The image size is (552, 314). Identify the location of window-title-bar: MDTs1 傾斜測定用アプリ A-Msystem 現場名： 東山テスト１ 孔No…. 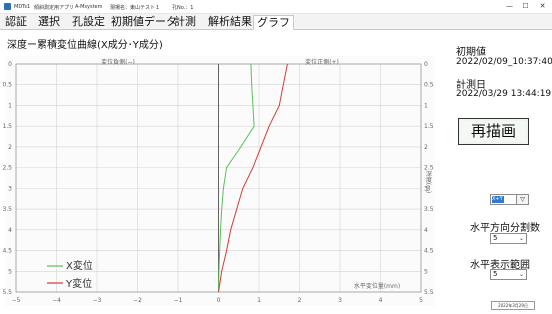
(276, 7).